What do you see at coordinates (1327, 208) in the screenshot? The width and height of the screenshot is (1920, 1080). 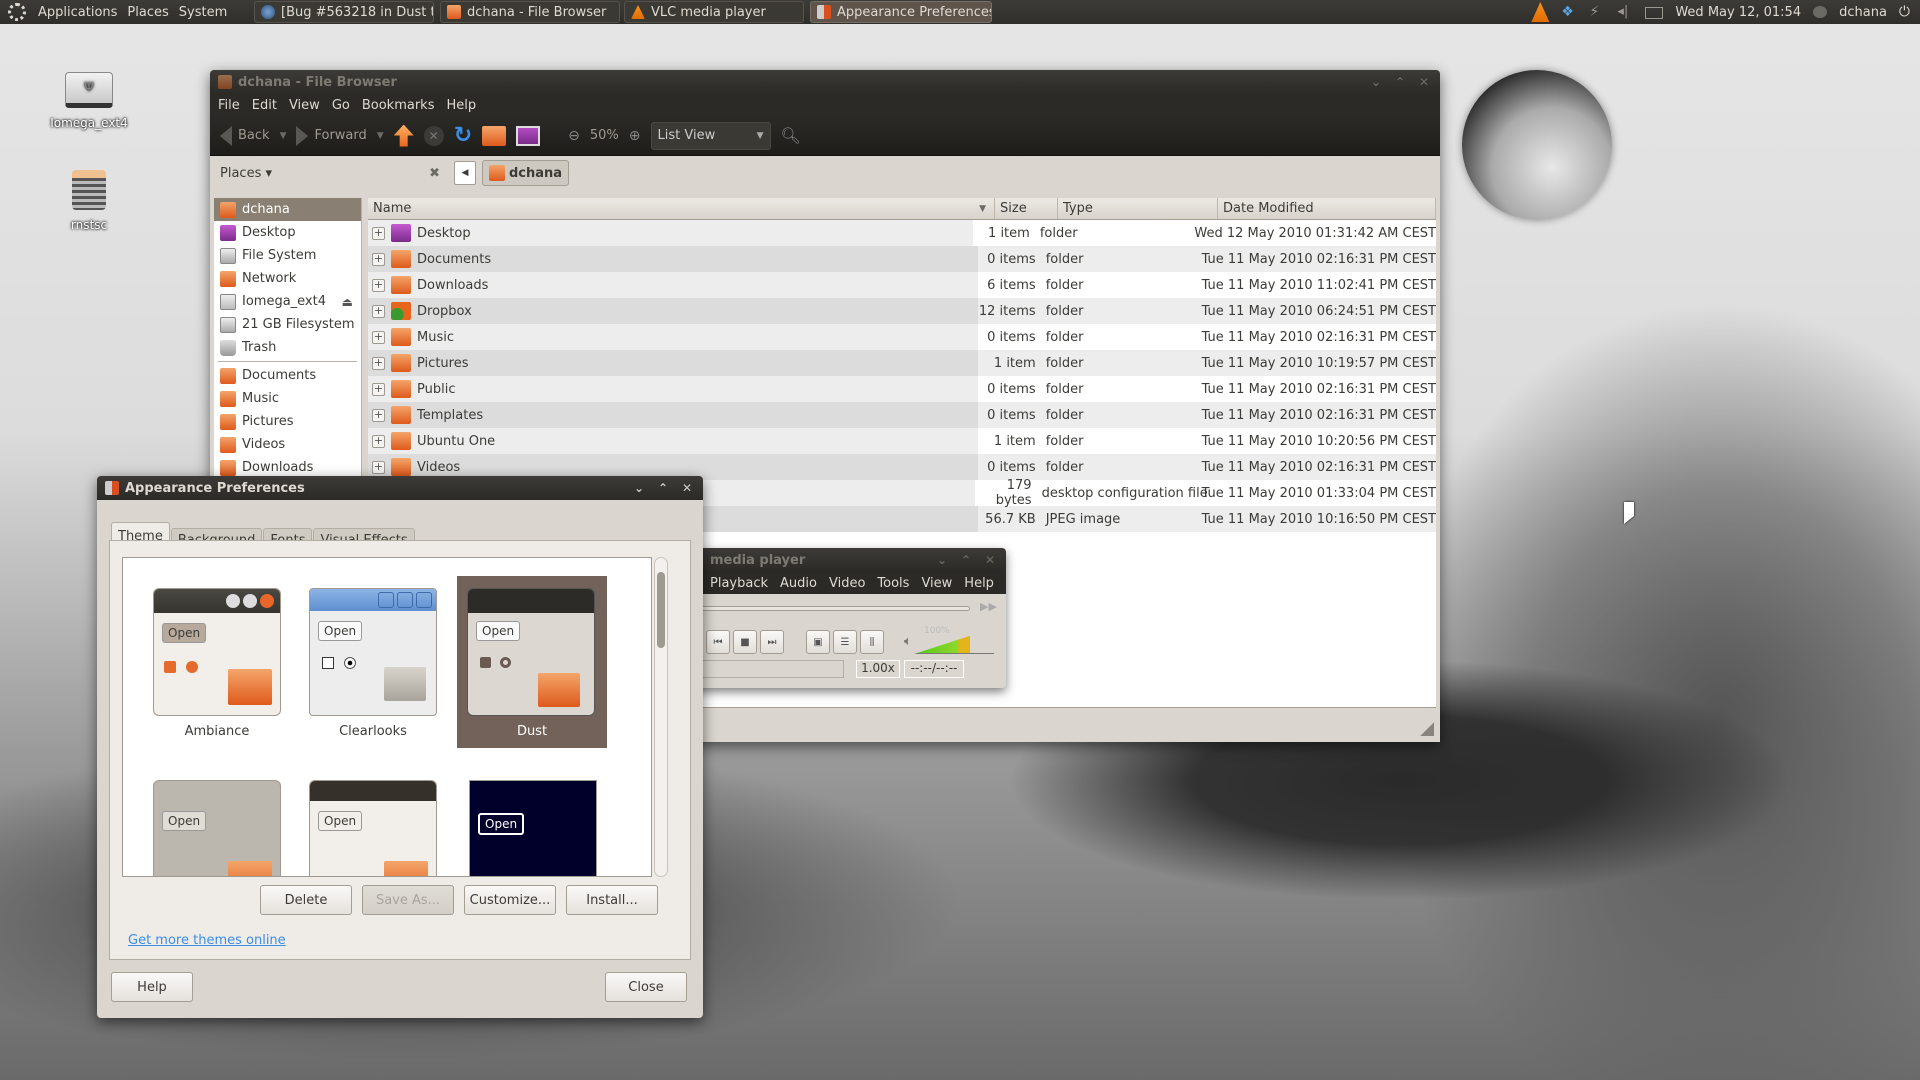 I see `column-date: Date Modified` at bounding box center [1327, 208].